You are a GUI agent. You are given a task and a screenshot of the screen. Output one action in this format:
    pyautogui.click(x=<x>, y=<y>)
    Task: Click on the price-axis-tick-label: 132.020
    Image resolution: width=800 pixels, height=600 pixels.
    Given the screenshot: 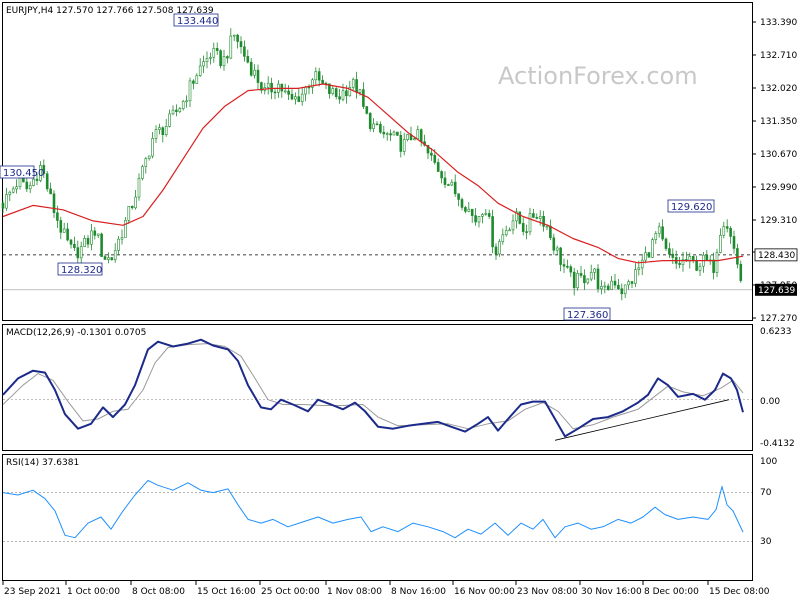 What is the action you would take?
    pyautogui.click(x=778, y=89)
    